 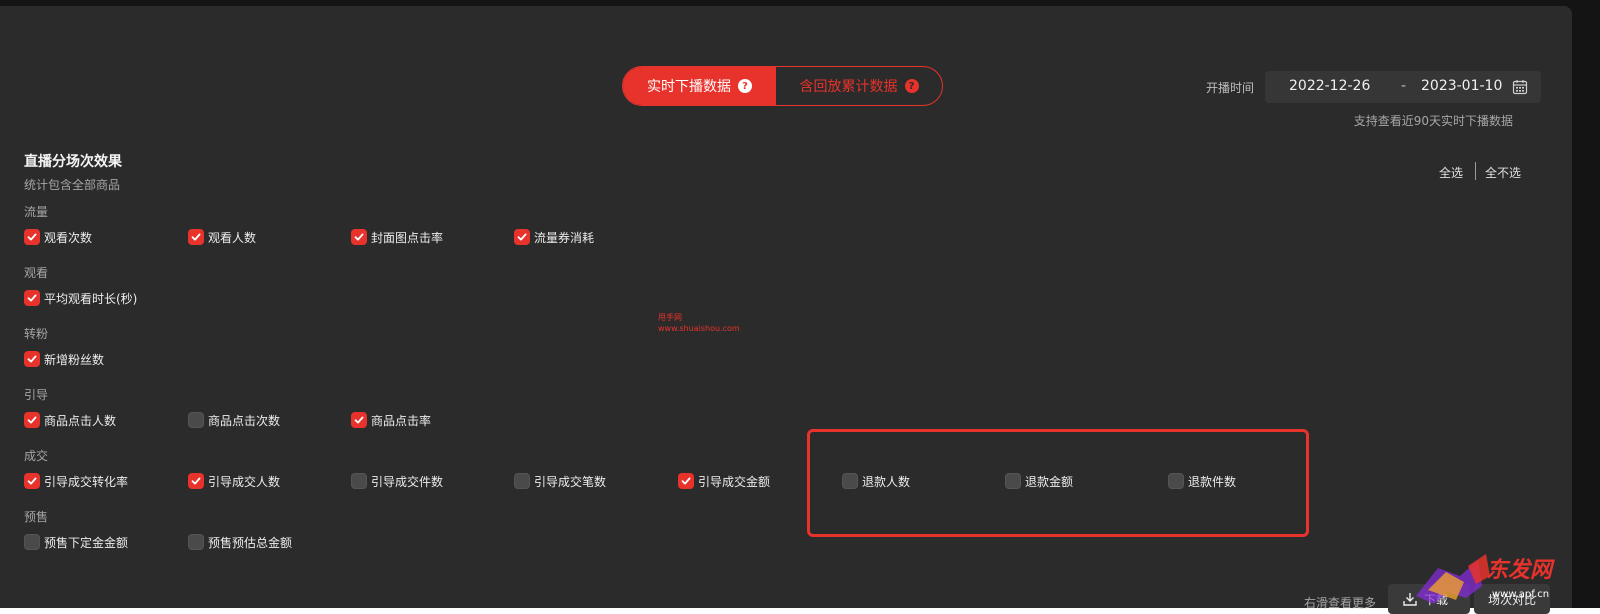 I want to click on watermark-line2: www.shuaishou.com, so click(x=699, y=328).